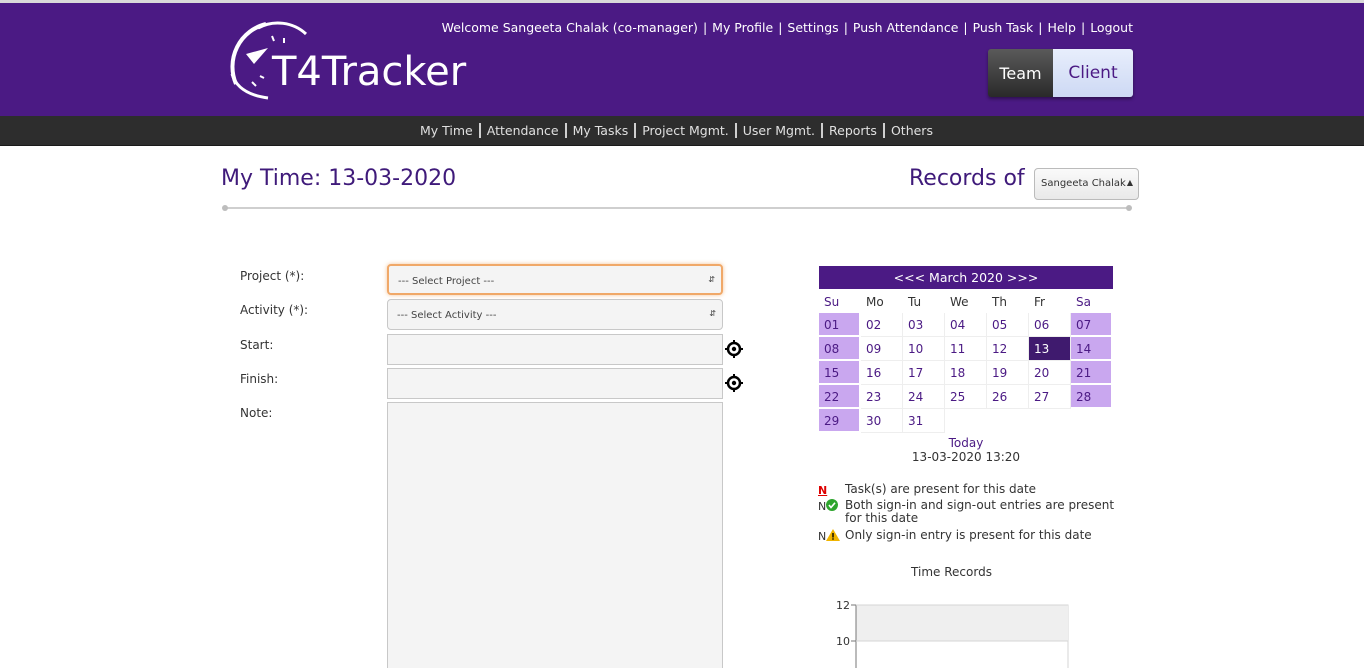  Describe the element at coordinates (1008, 349) in the screenshot. I see `calendar-day-12: 12` at that location.